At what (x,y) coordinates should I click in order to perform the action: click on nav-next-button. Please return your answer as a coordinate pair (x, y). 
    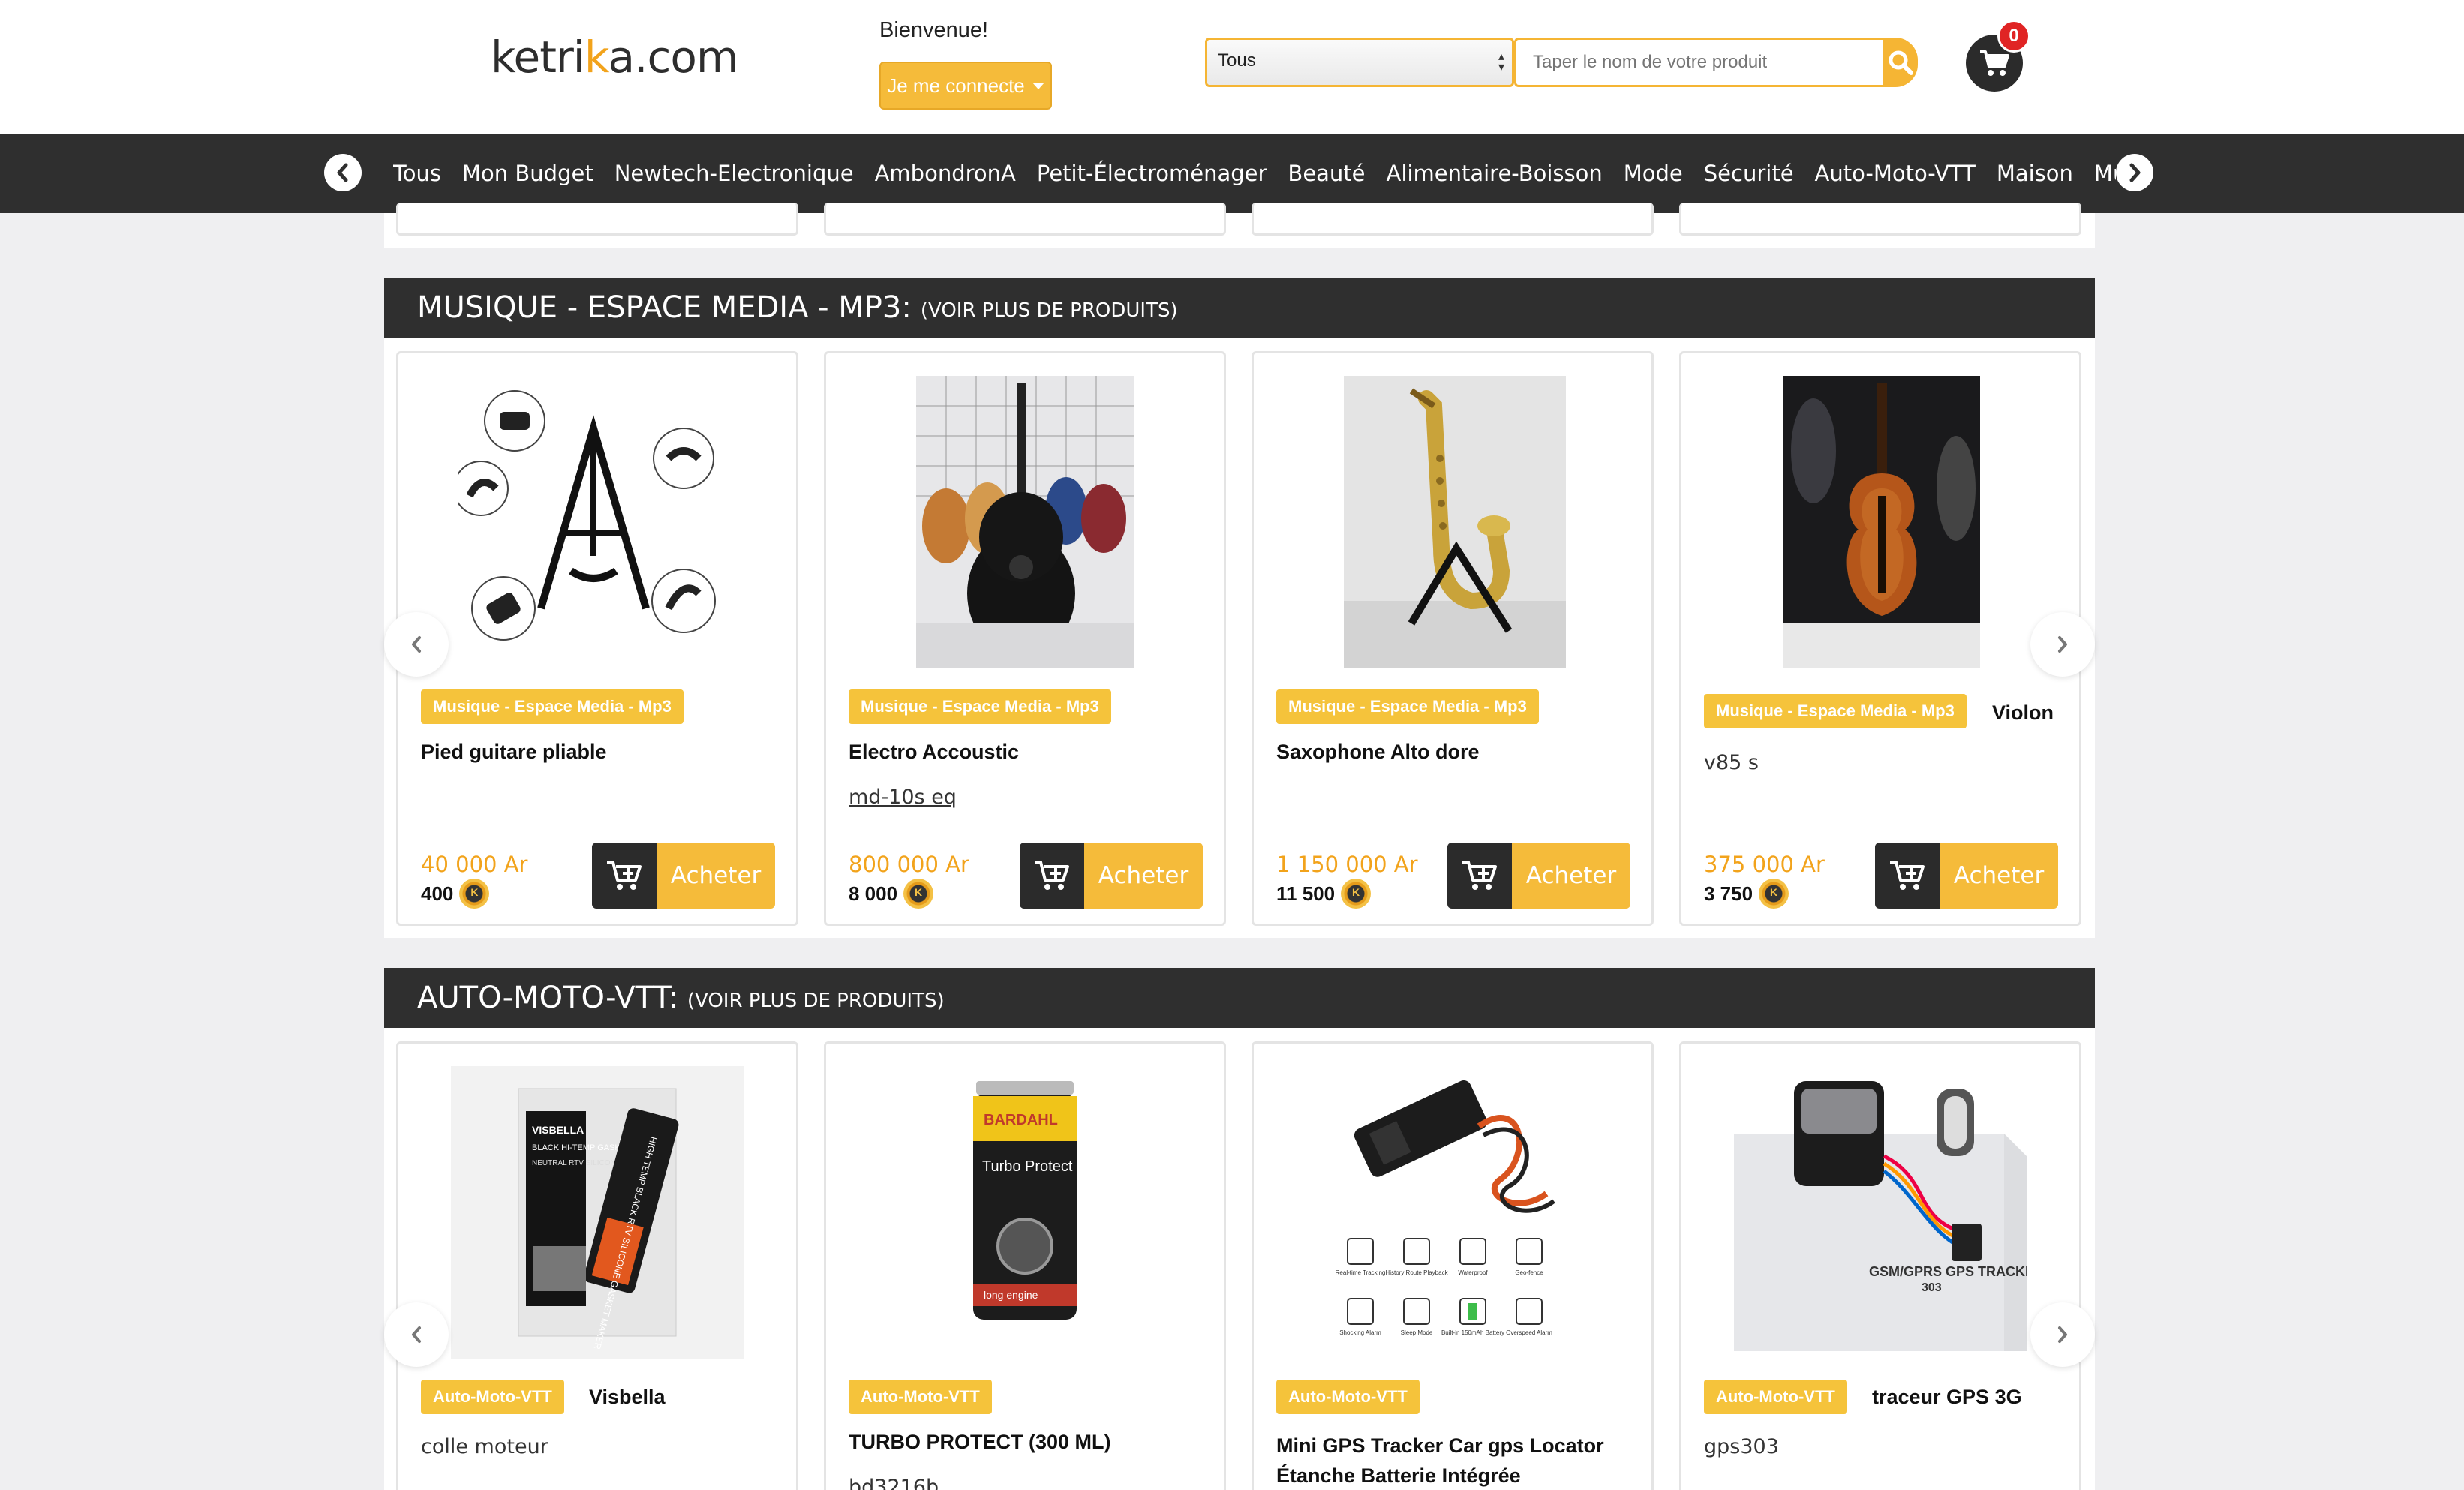
    Looking at the image, I should click on (2134, 172).